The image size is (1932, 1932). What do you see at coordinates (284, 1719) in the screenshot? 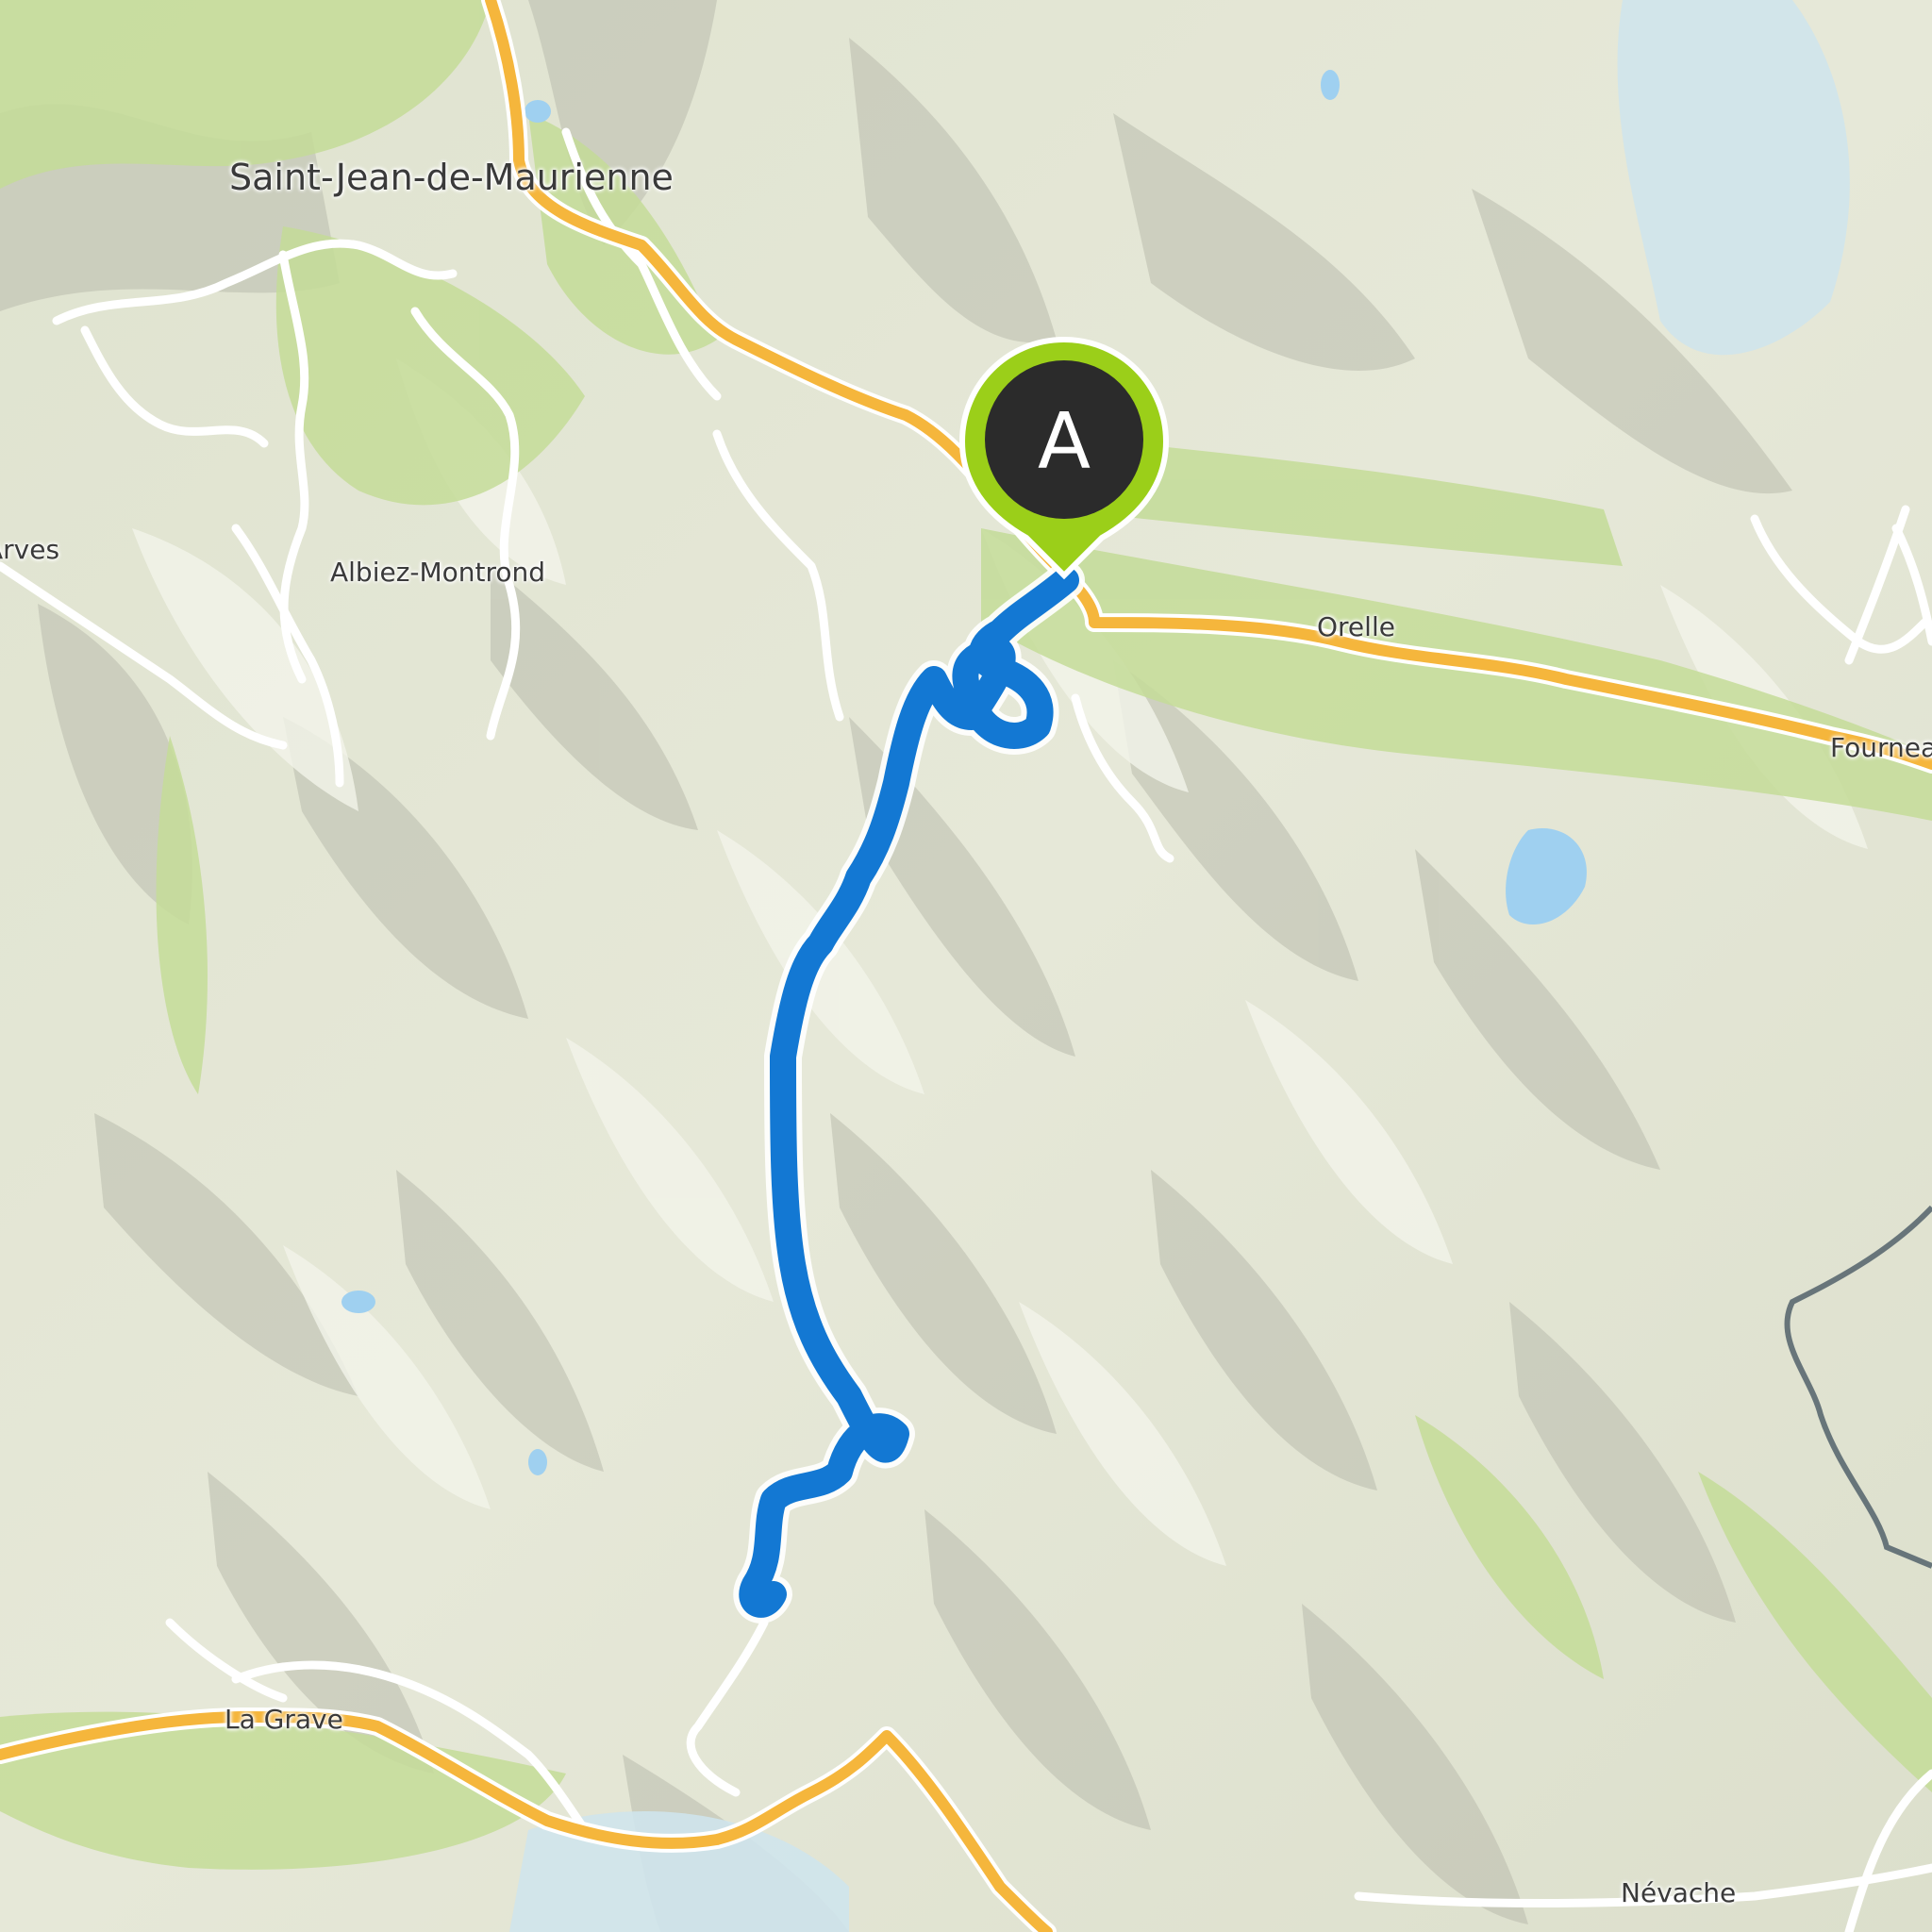
I see `place-label-la-grave: La Grave` at bounding box center [284, 1719].